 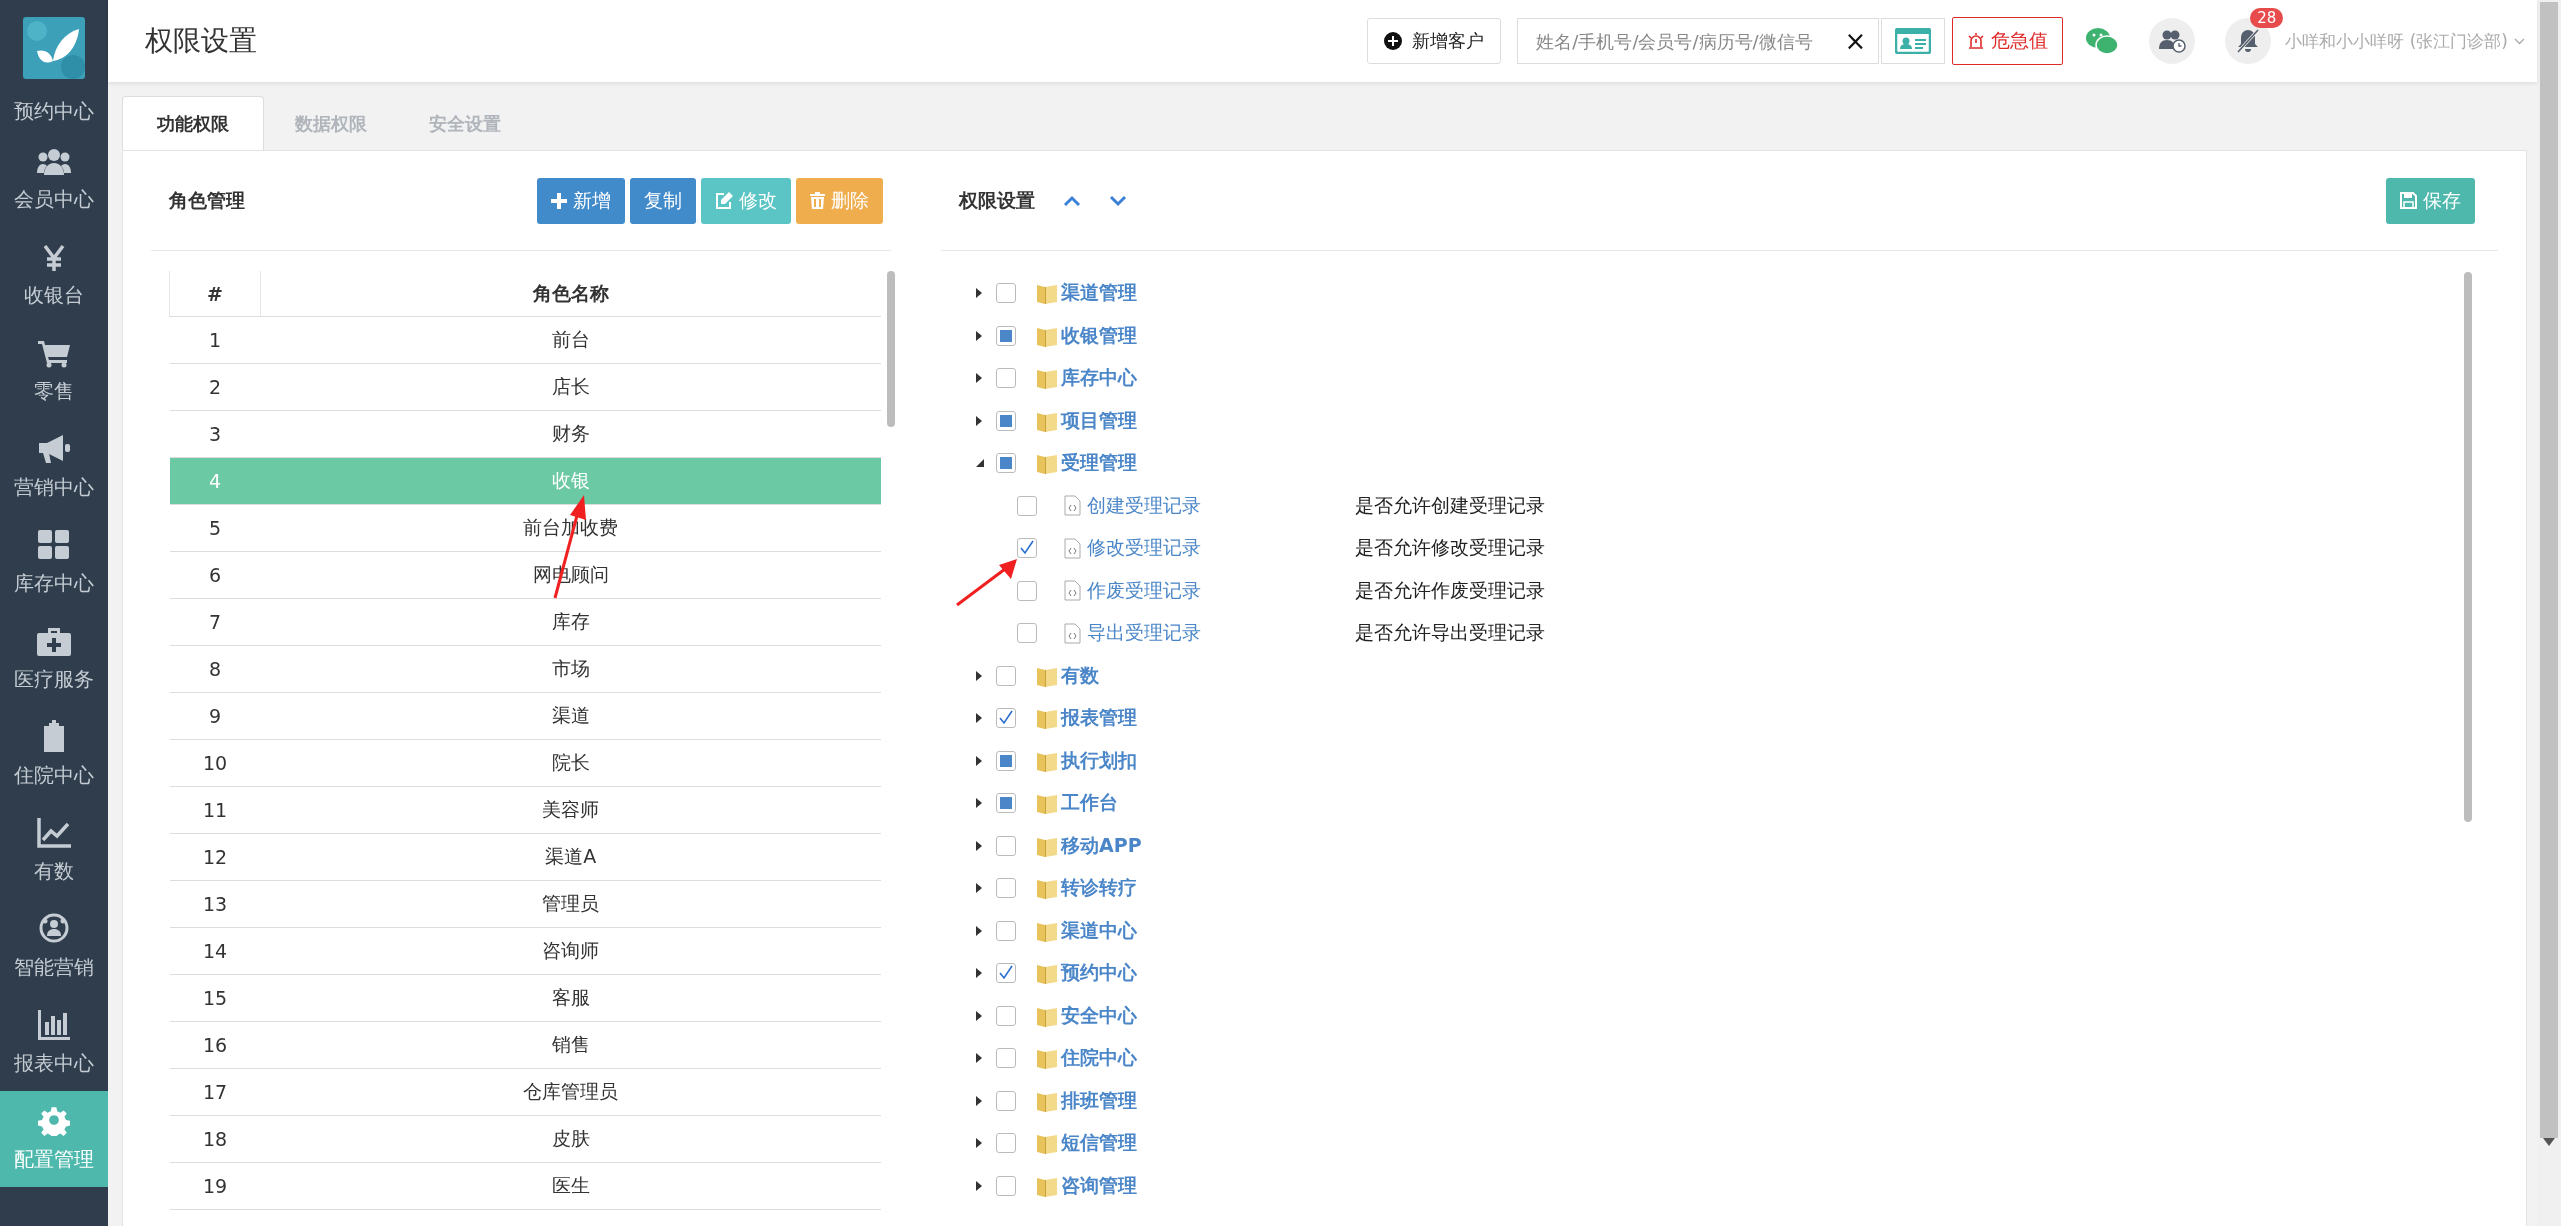 What do you see at coordinates (1099, 293) in the screenshot?
I see `tree-node-label: 渠道管理` at bounding box center [1099, 293].